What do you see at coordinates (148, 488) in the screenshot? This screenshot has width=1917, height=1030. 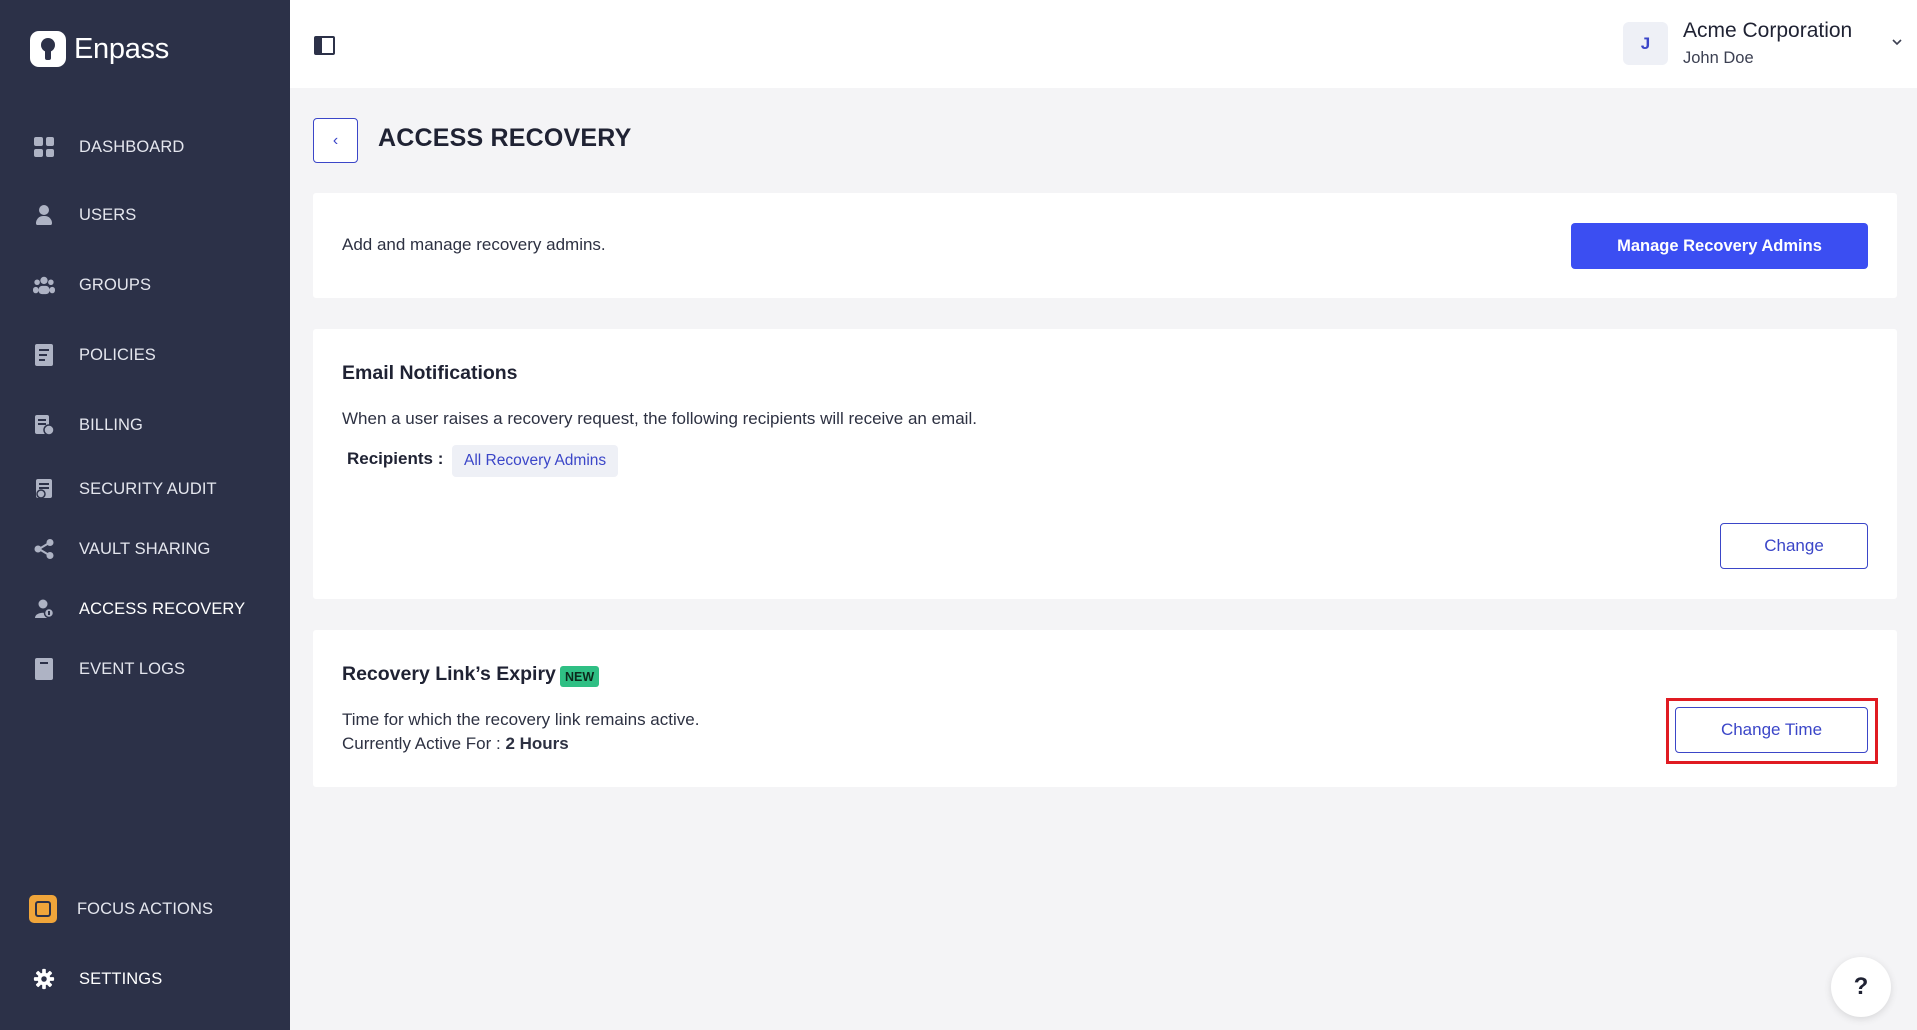 I see `sidebar-item-label: SECURITY AUDIT` at bounding box center [148, 488].